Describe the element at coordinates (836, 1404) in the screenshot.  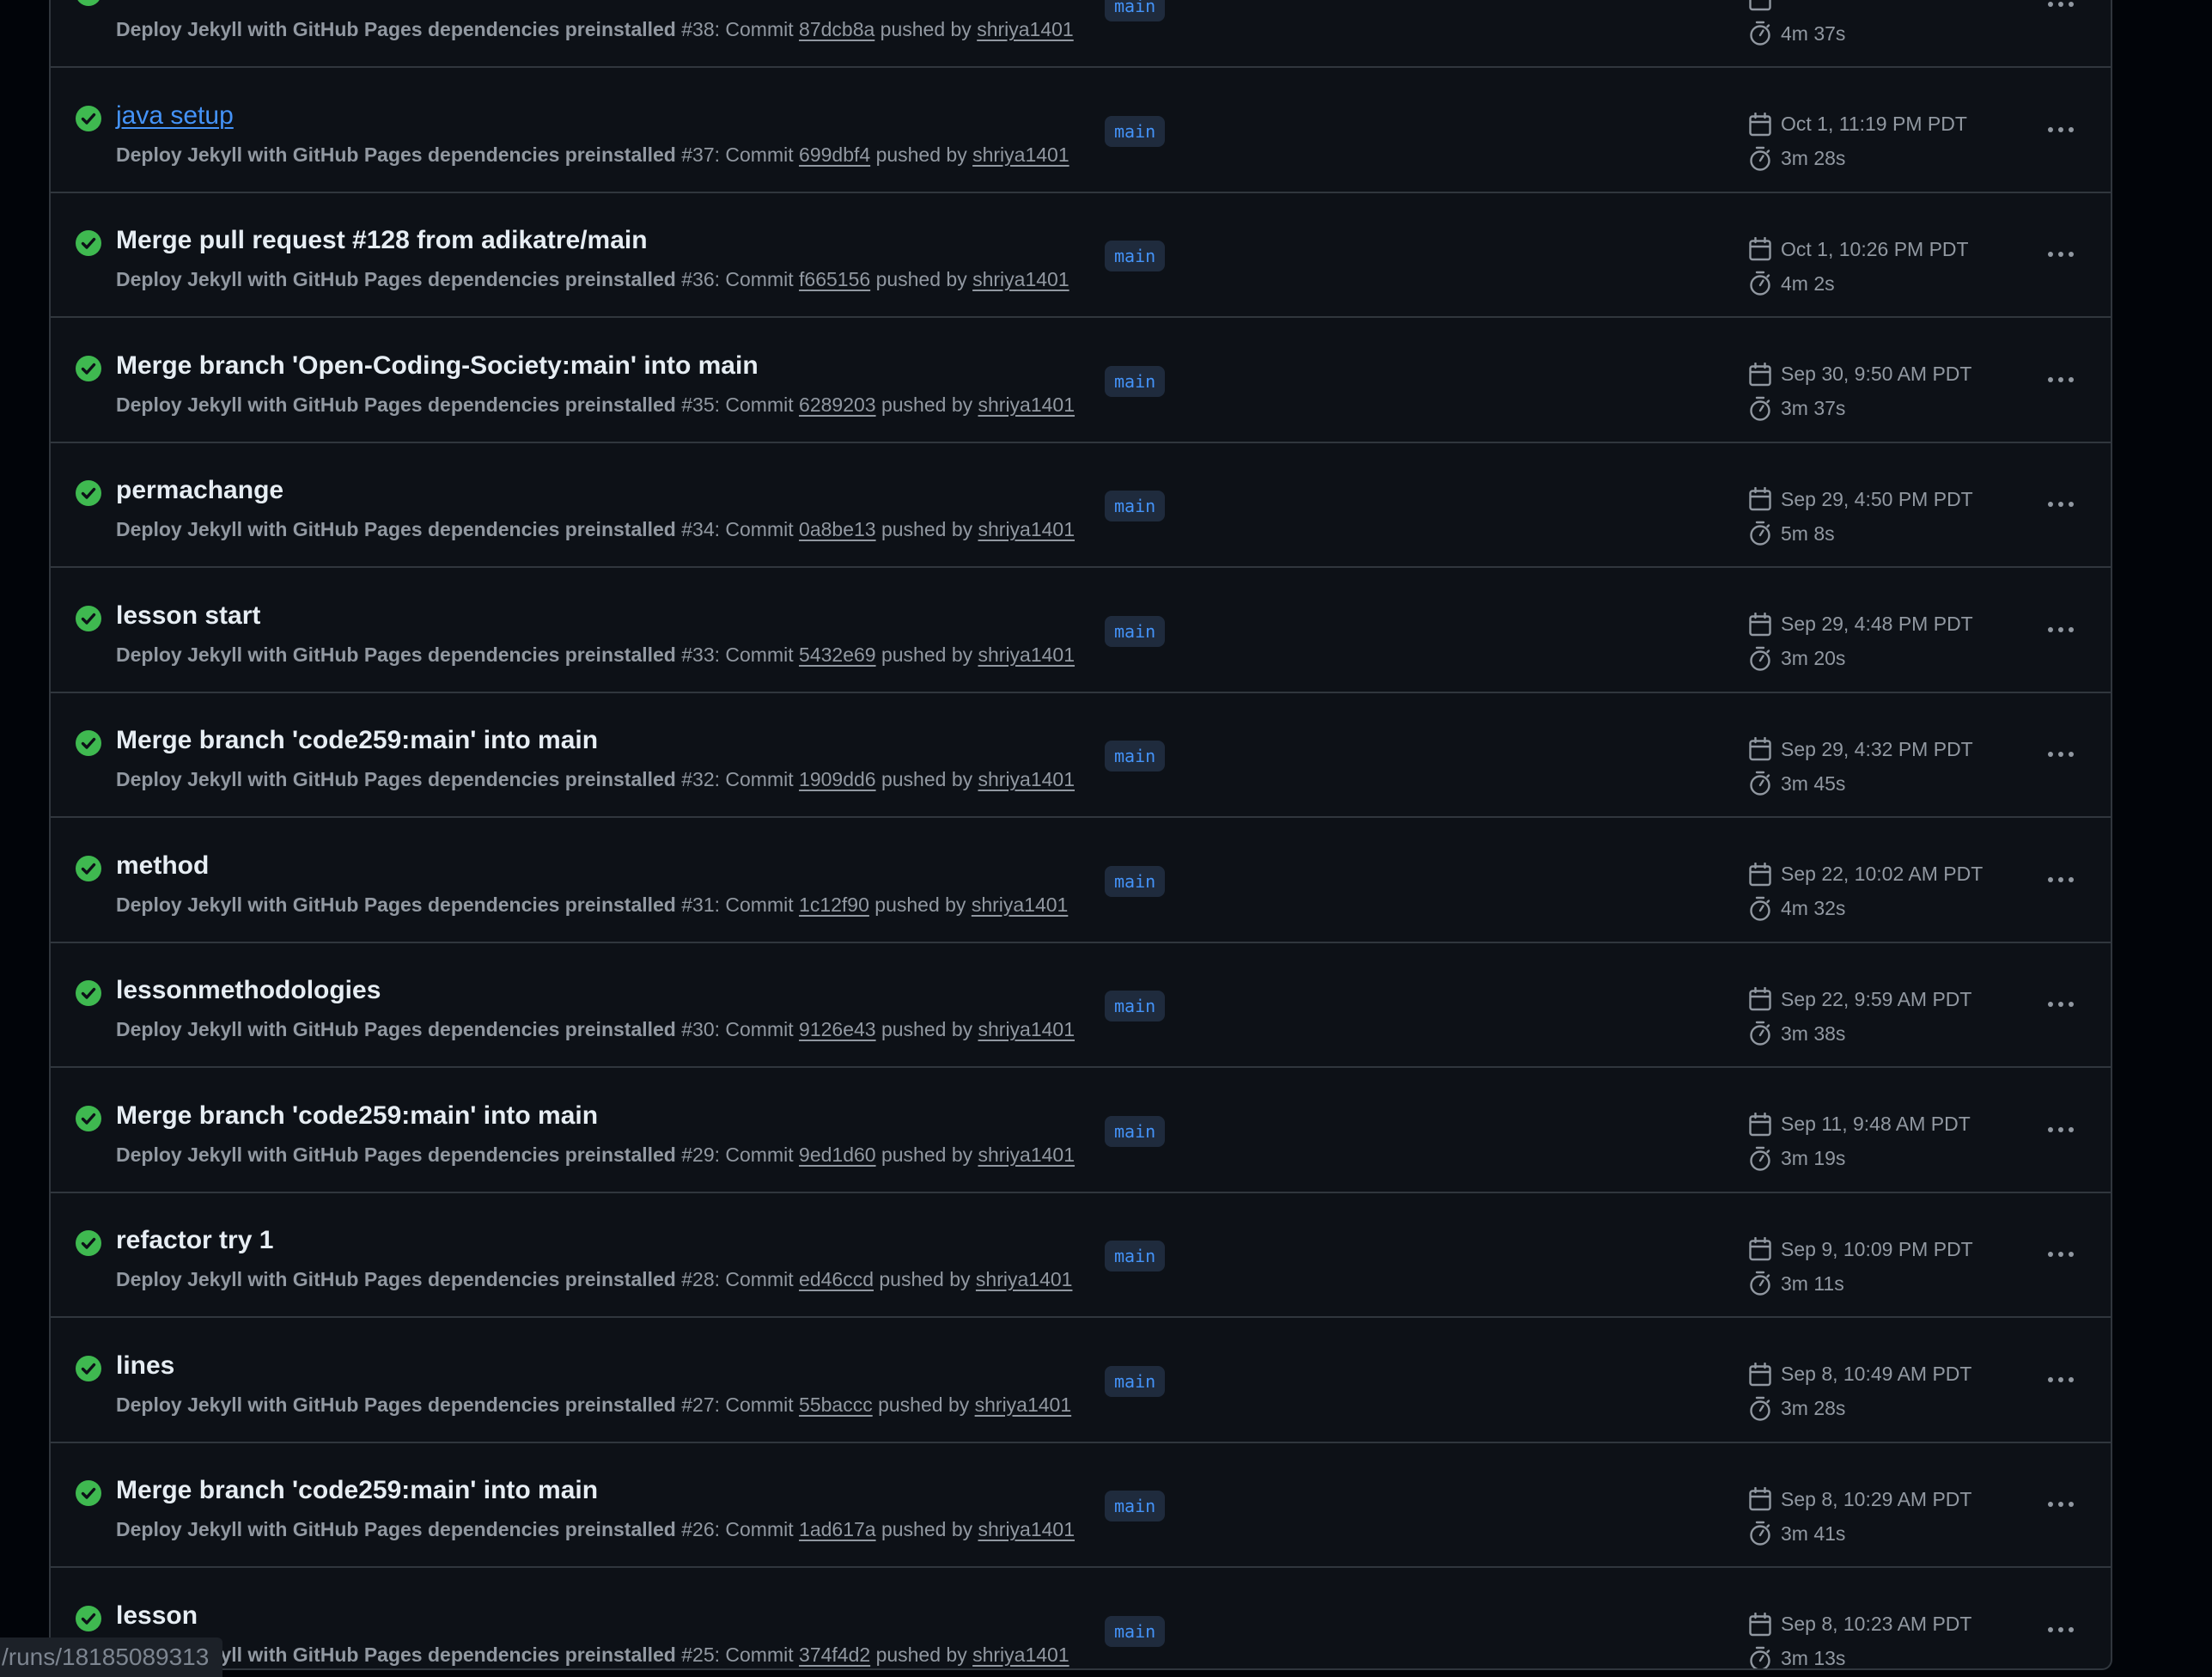
I see `commit-sha-link: 55baccc` at that location.